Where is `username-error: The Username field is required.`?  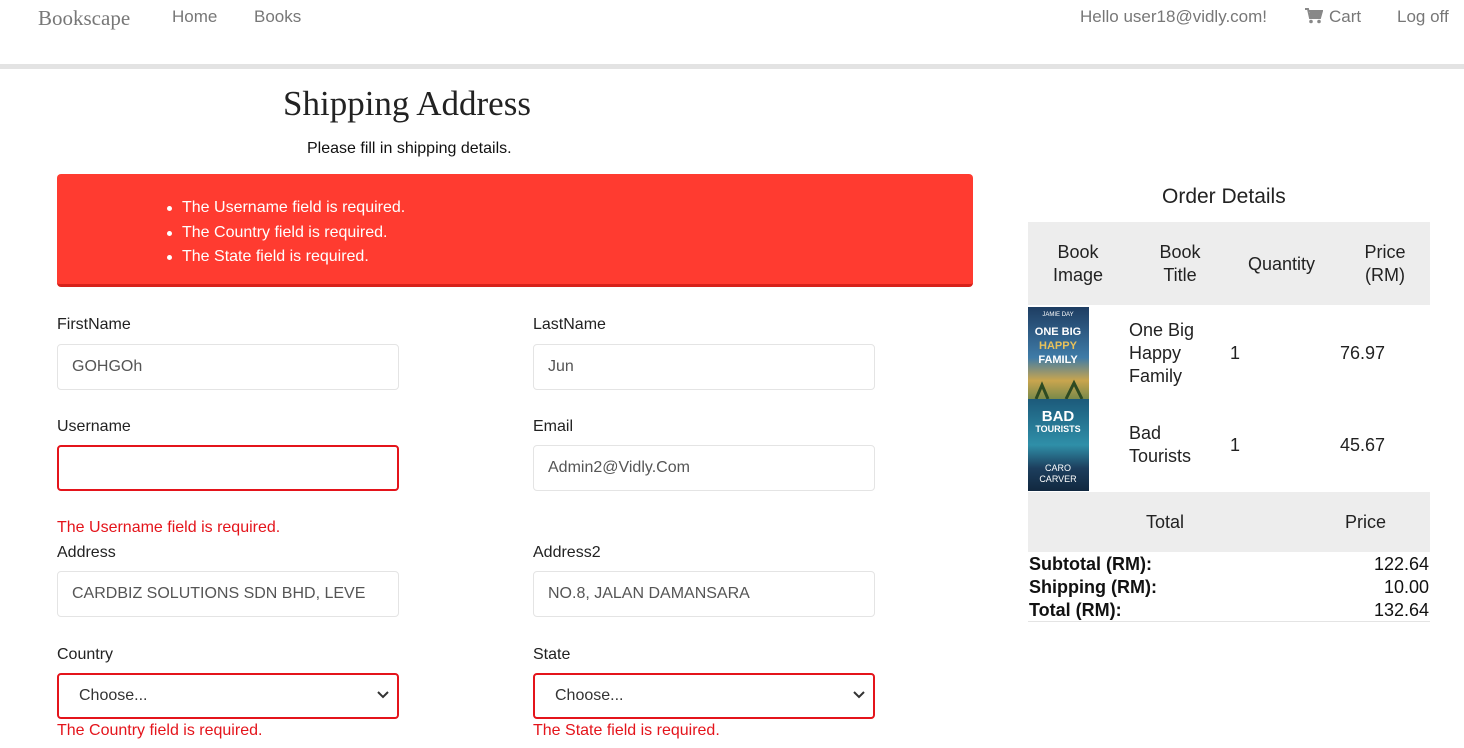 username-error: The Username field is required. is located at coordinates (169, 527).